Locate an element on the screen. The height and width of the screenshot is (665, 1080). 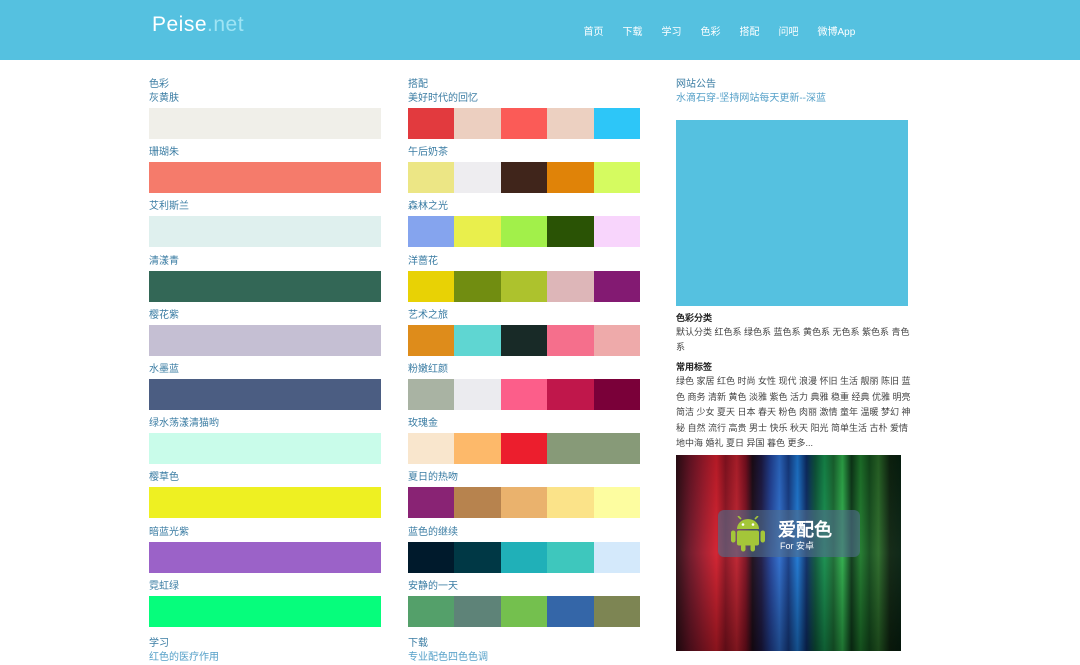
color-item: 樱花紫 is located at coordinates (265, 336).